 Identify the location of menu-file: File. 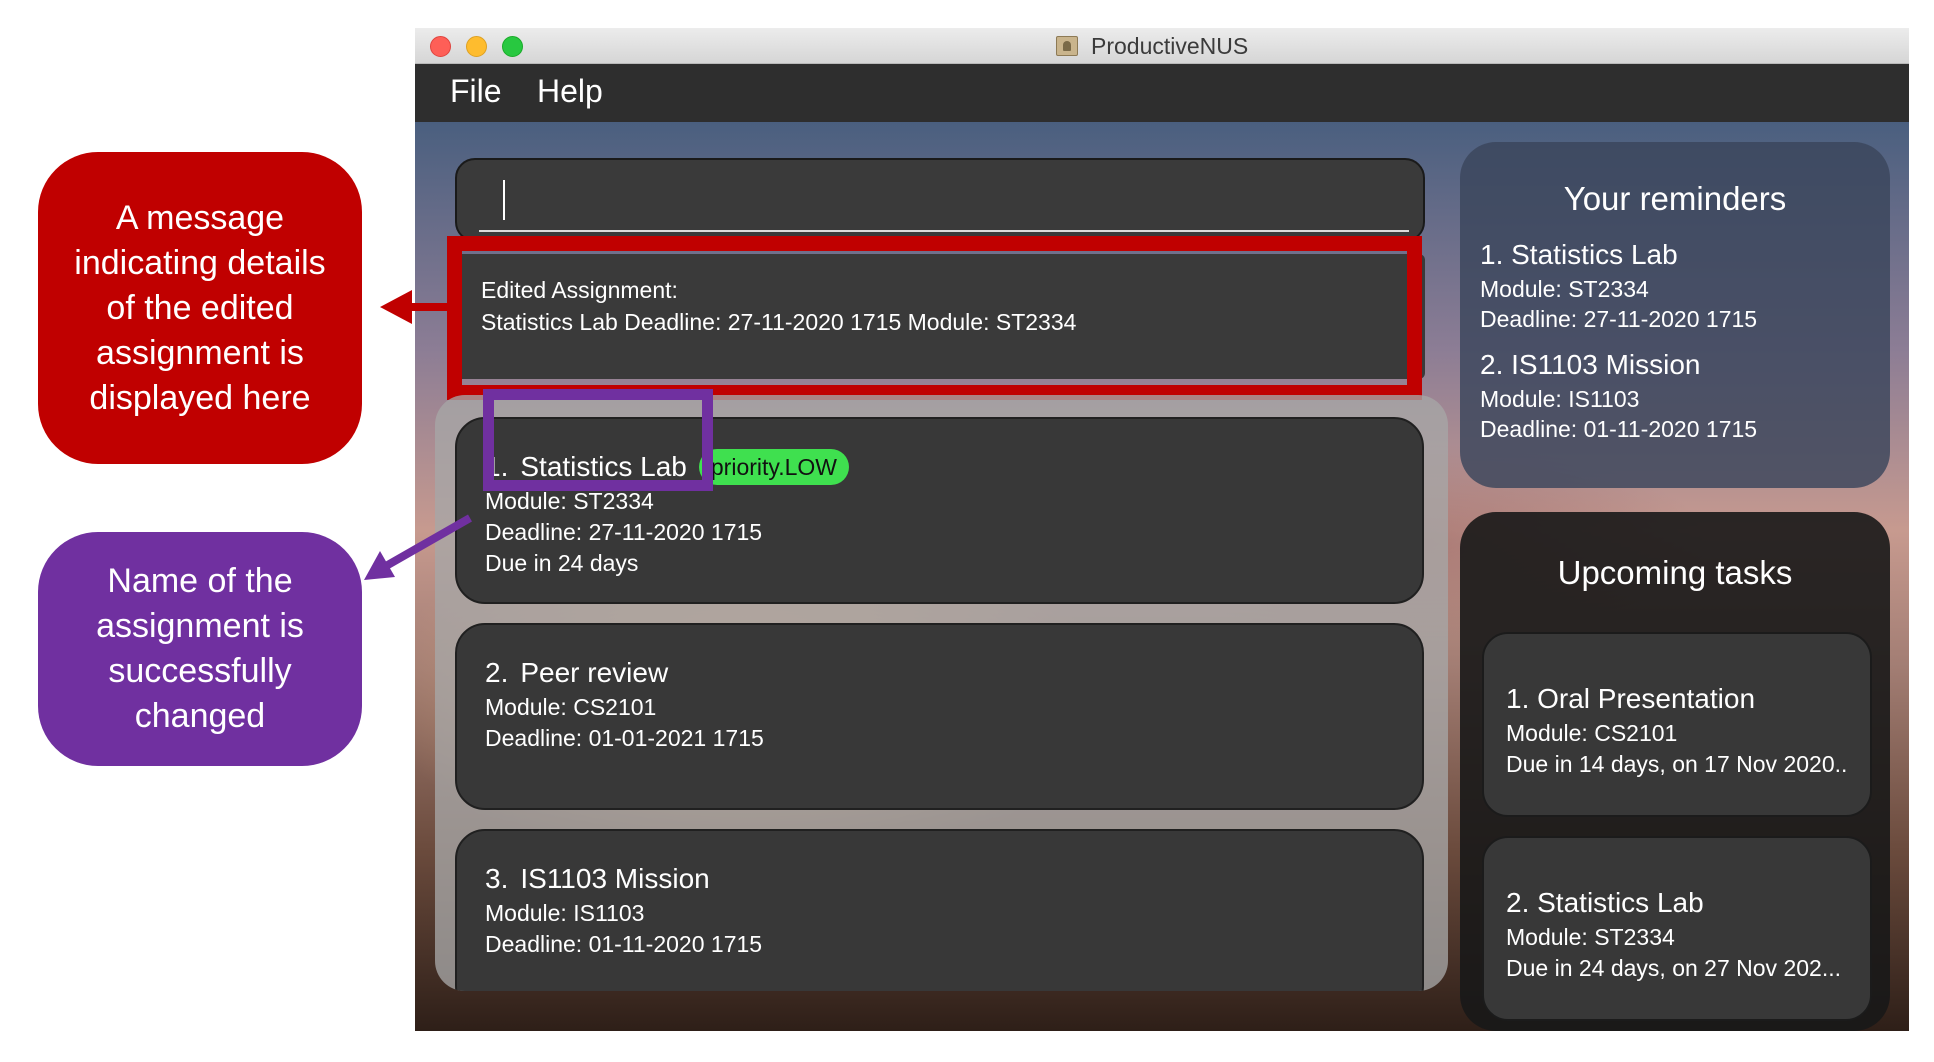
(476, 91).